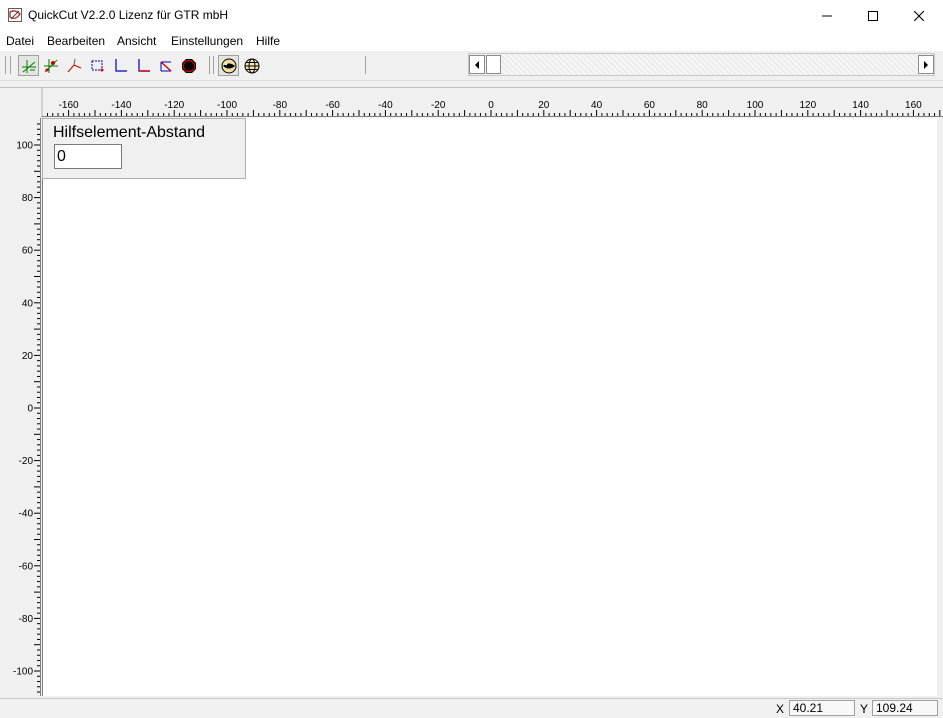  What do you see at coordinates (144, 148) in the screenshot?
I see `helper-distance-panel: Hilfselement-Abstand` at bounding box center [144, 148].